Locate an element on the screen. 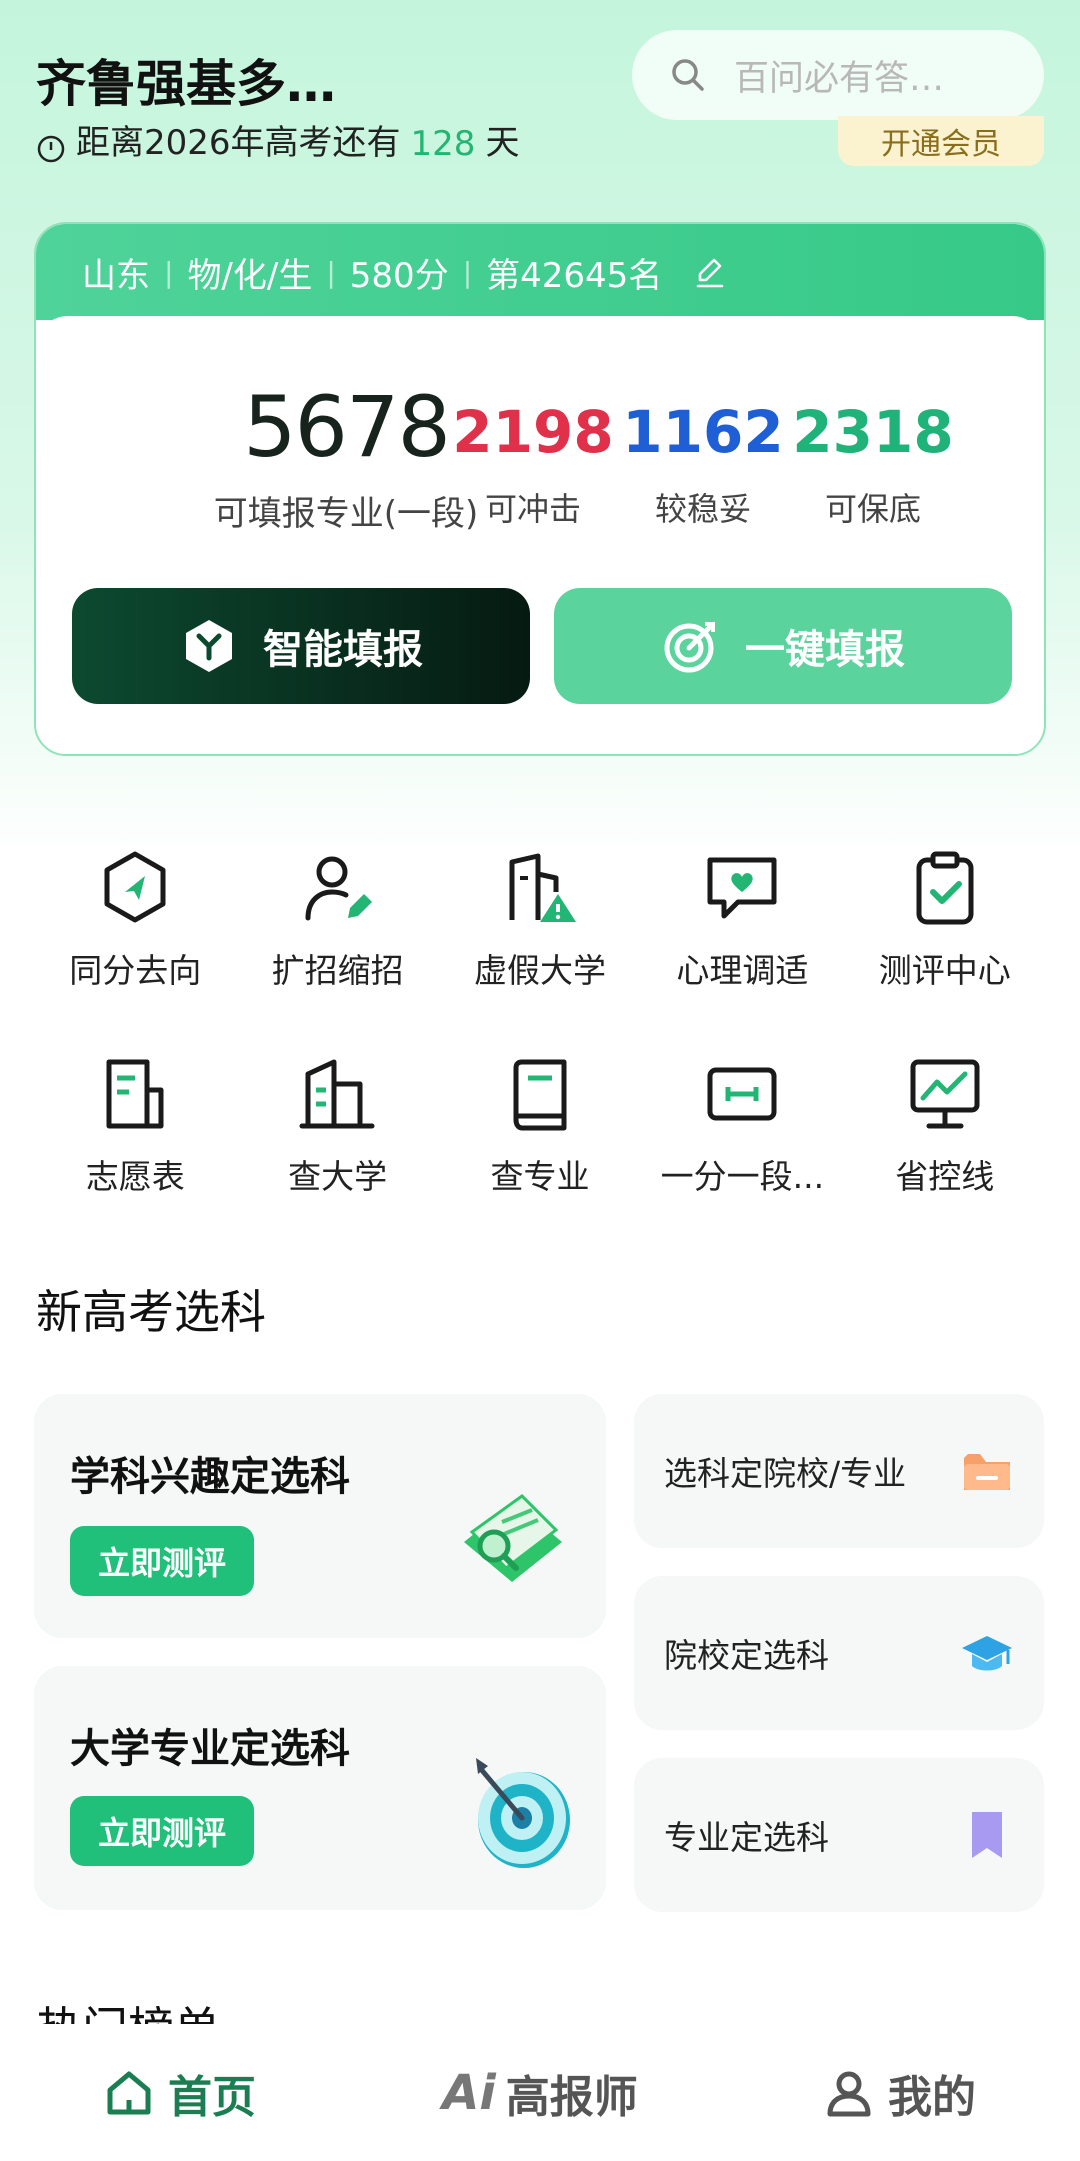 The image size is (1080, 2161). user-icon is located at coordinates (849, 2093).